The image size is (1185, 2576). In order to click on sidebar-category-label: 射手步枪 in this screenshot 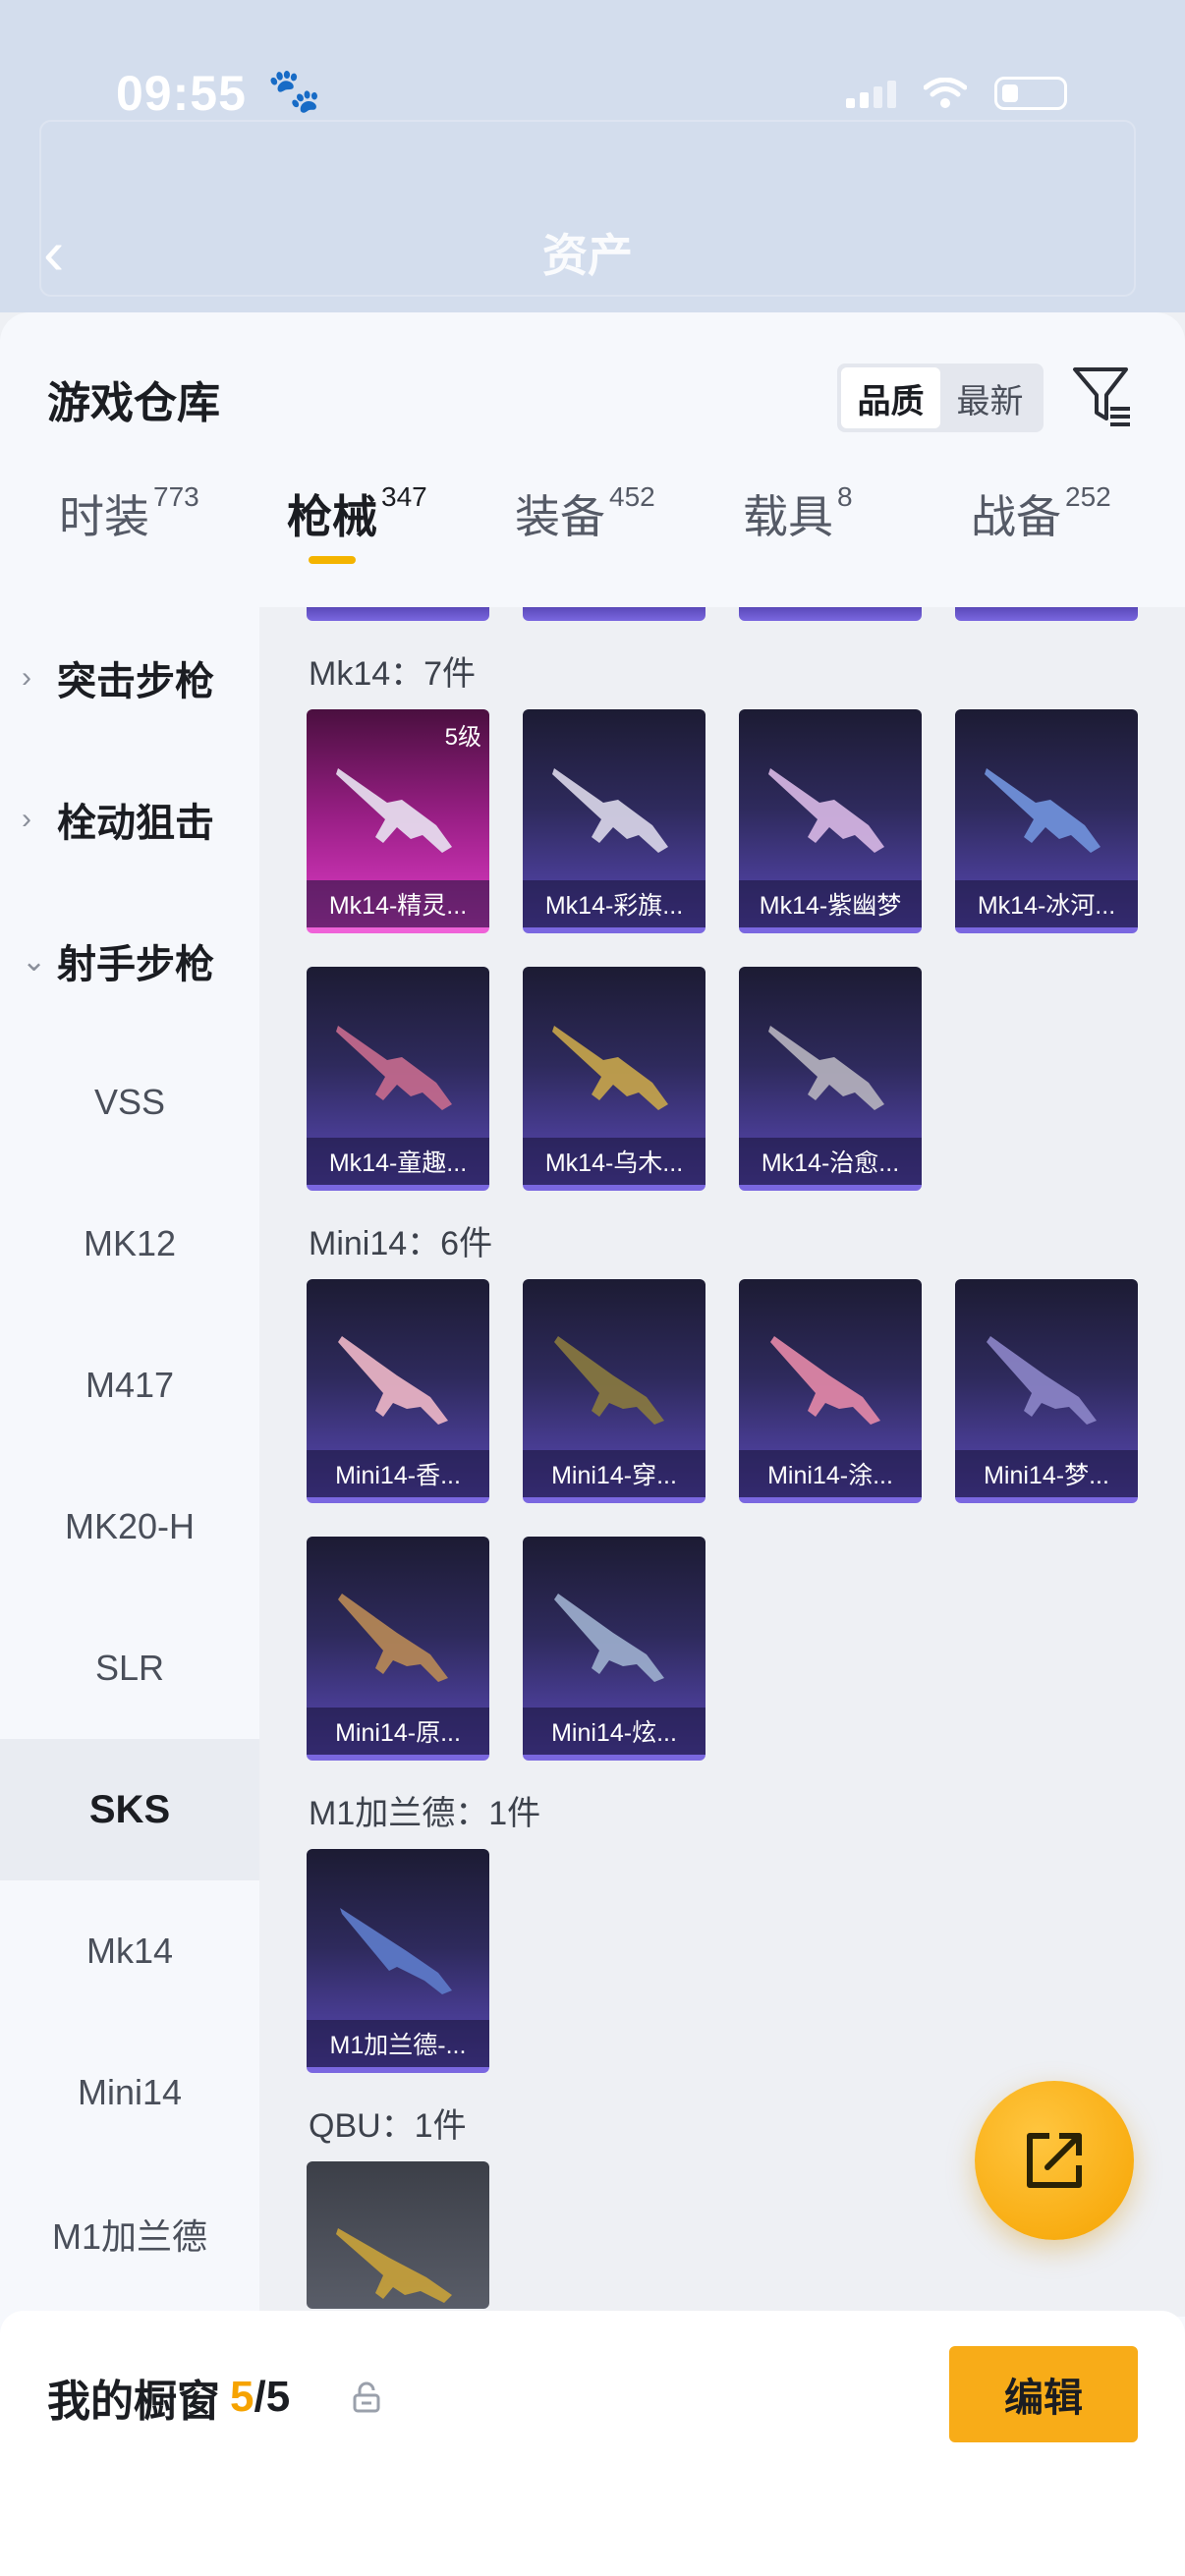, I will do `click(136, 964)`.